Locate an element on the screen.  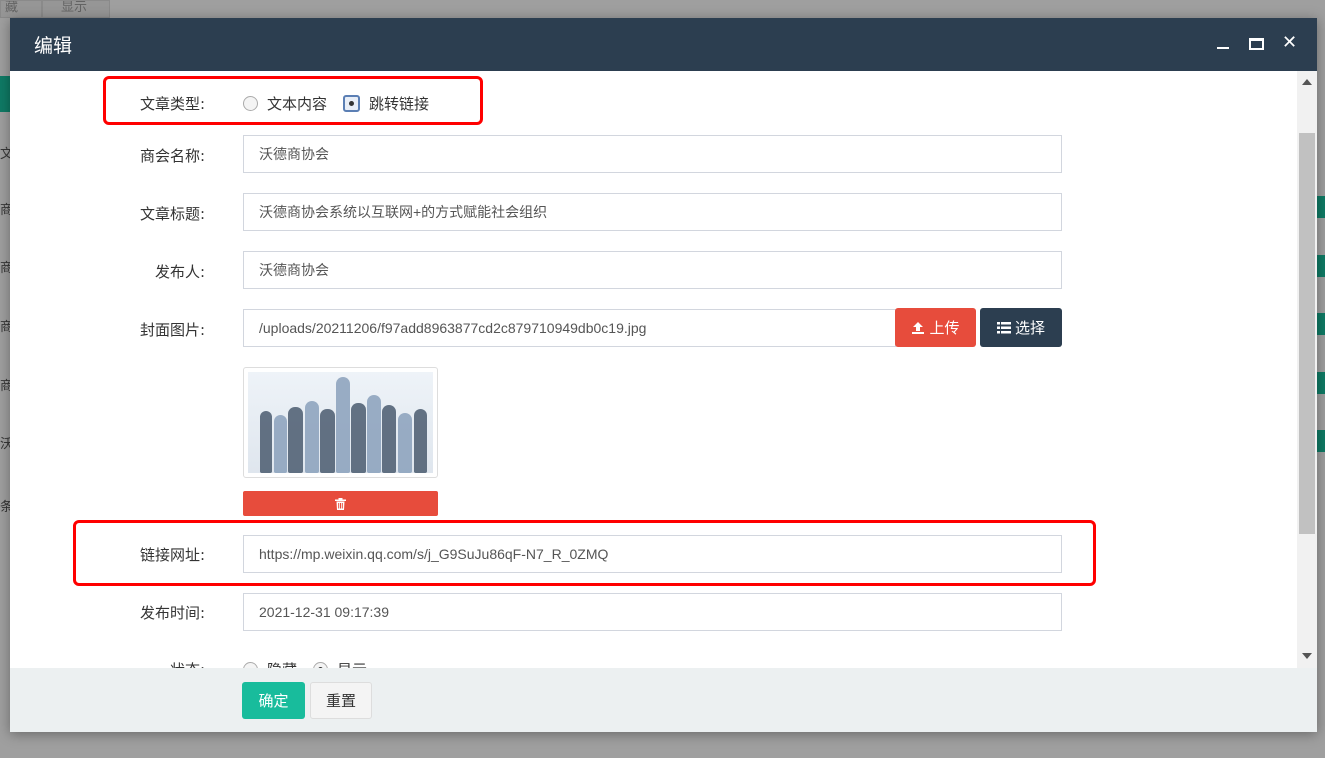
radio-text-content-label: 文本内容 is located at coordinates (297, 103).